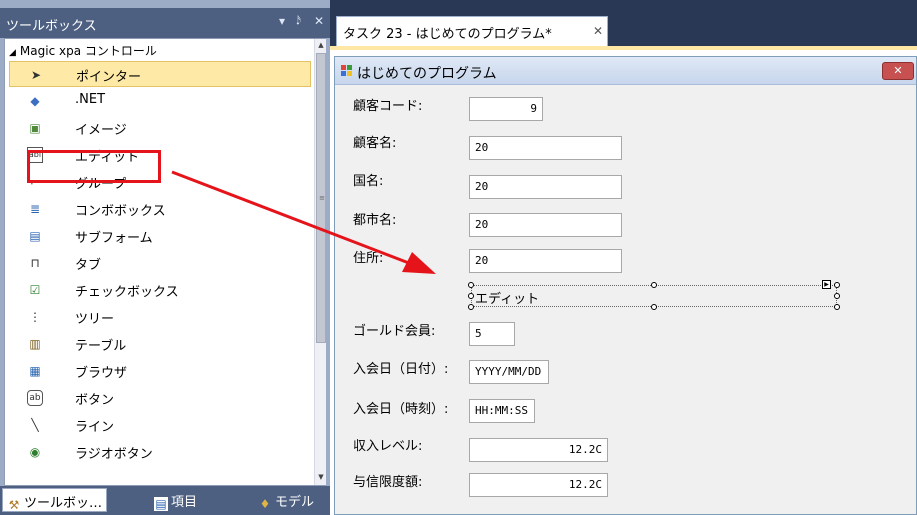  I want to click on pointer-icon: ➤, so click(36, 75).